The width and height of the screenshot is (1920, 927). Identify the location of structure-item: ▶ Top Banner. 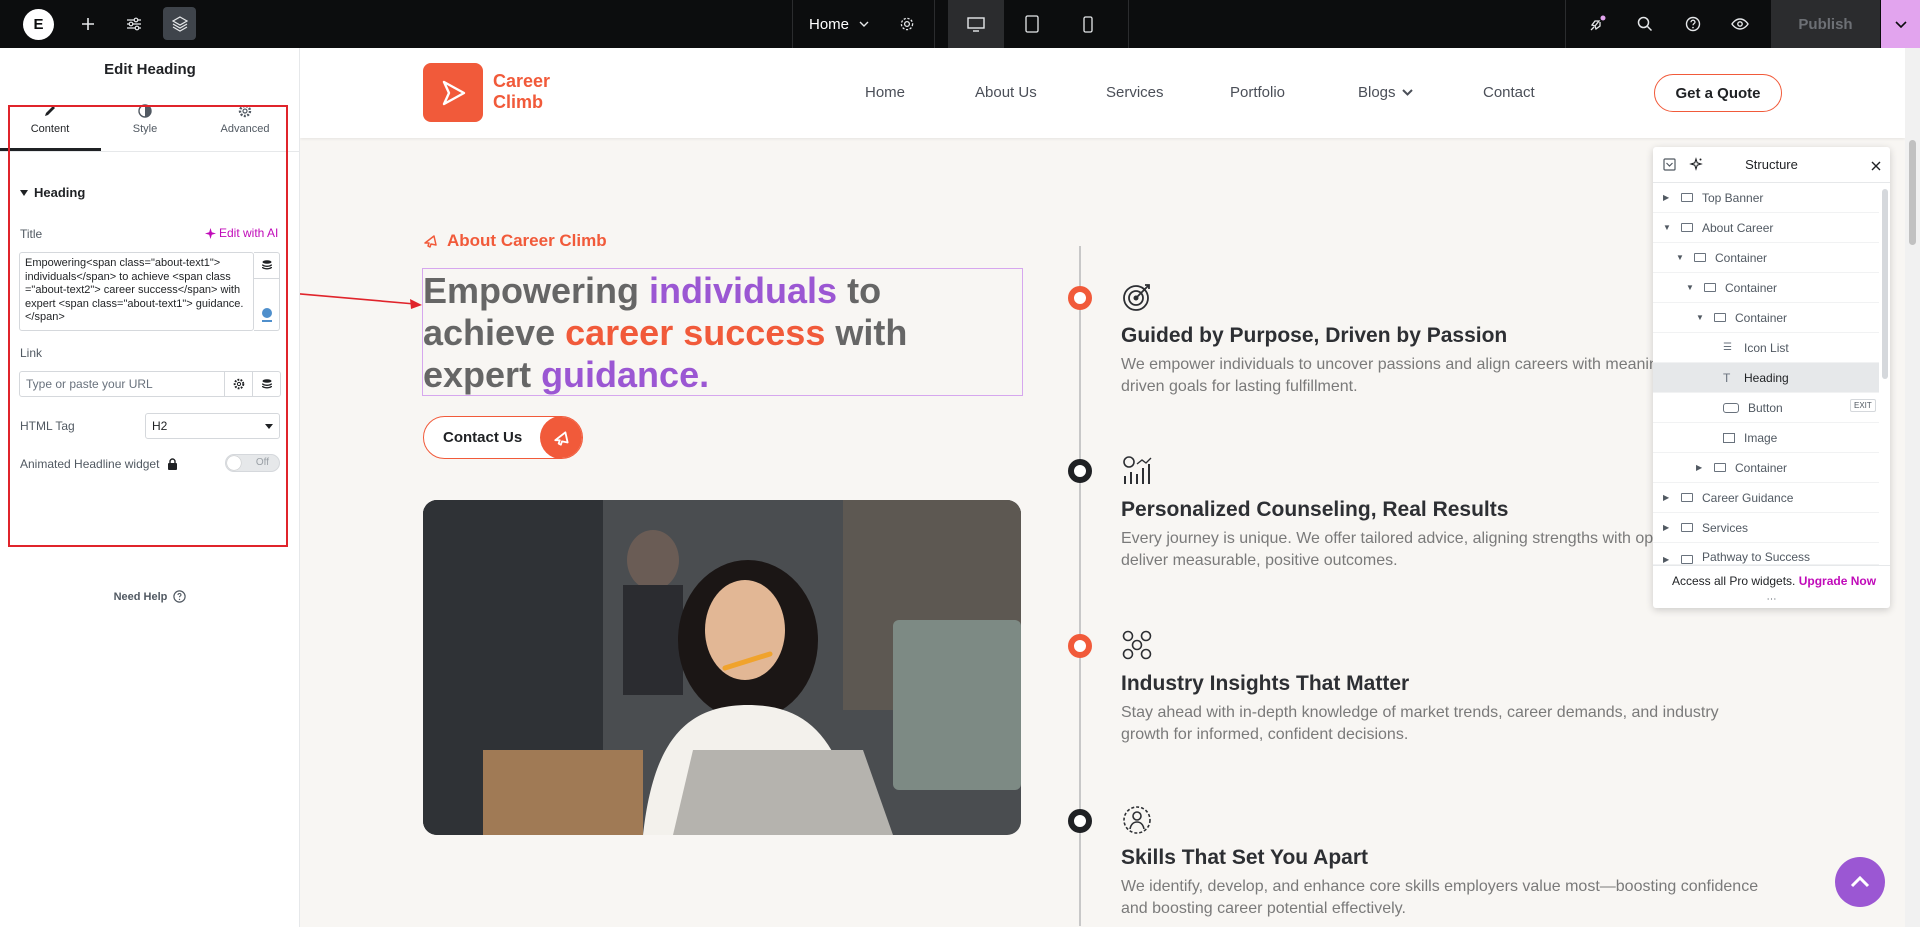
(1766, 198).